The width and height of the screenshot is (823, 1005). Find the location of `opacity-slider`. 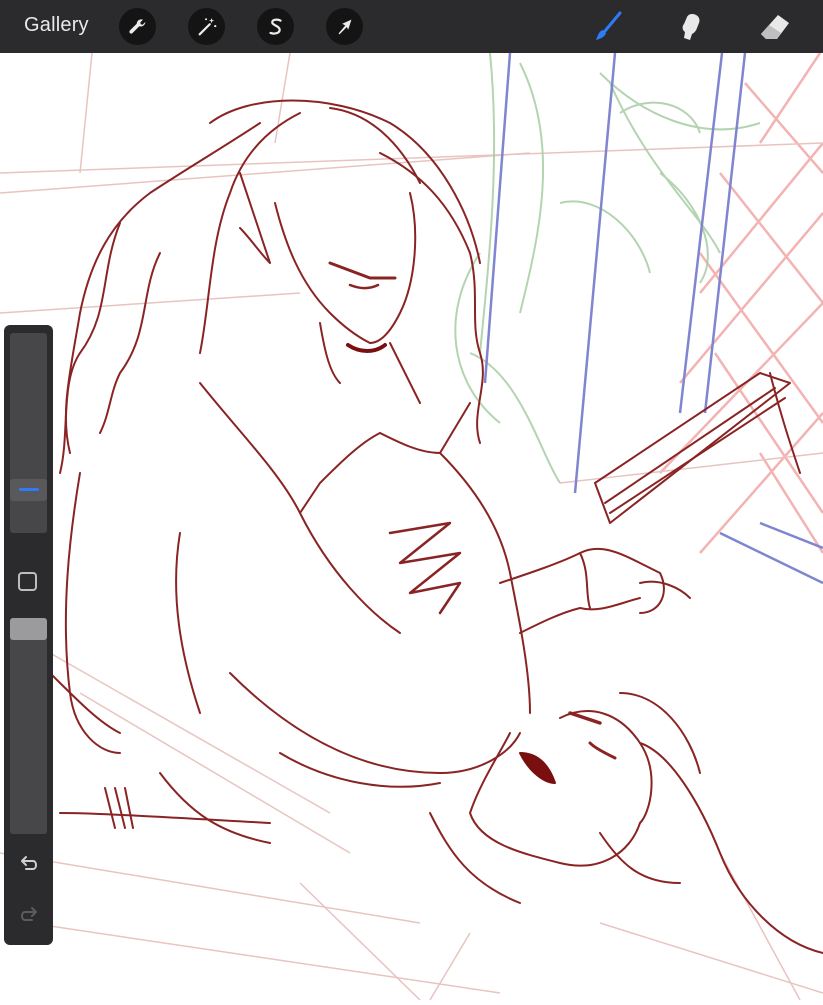

opacity-slider is located at coordinates (28, 726).